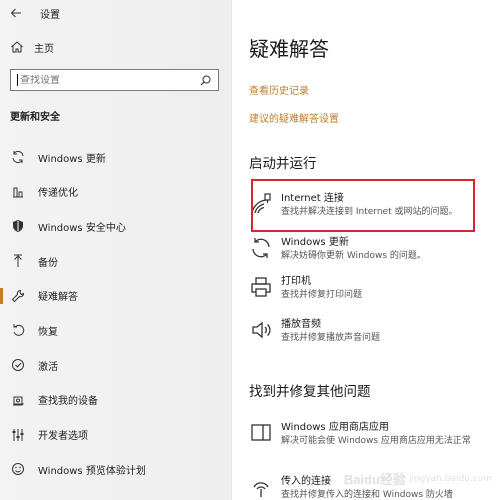  I want to click on watermark: Baidu经验 jingyan.baidu.com, so click(418, 478).